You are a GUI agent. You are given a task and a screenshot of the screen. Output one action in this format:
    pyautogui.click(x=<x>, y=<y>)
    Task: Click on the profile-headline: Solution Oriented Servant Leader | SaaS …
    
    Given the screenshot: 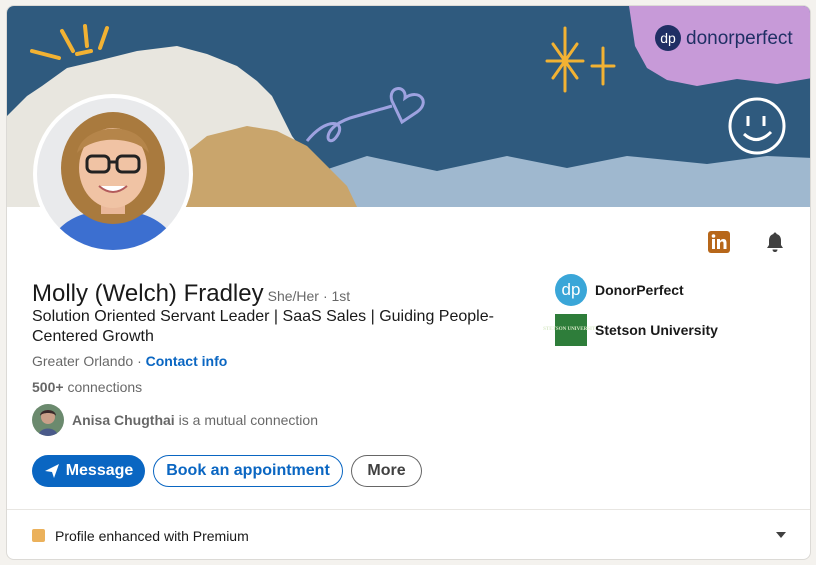 What is the action you would take?
    pyautogui.click(x=263, y=326)
    